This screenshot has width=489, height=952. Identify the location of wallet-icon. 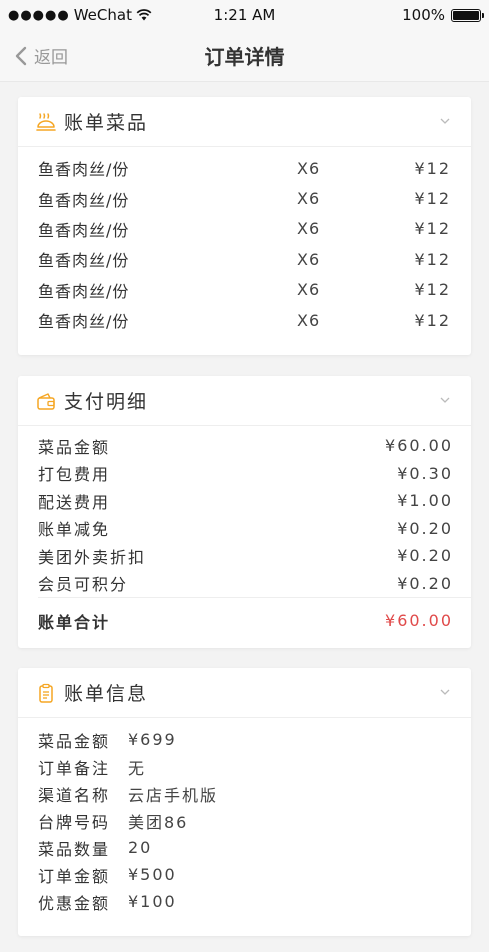
(46, 401).